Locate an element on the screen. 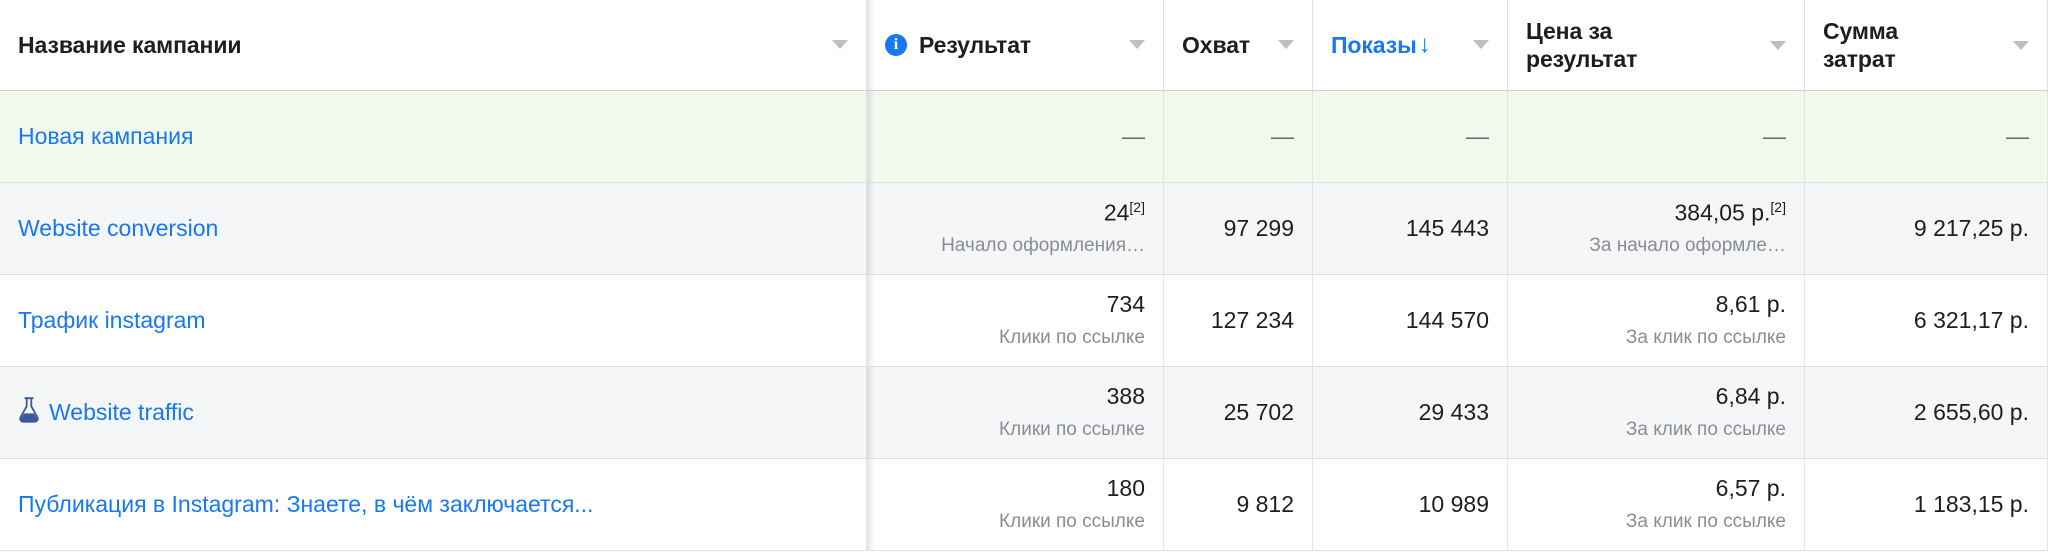 The width and height of the screenshot is (2048, 553). cell-impressions: 145 443 is located at coordinates (1410, 228).